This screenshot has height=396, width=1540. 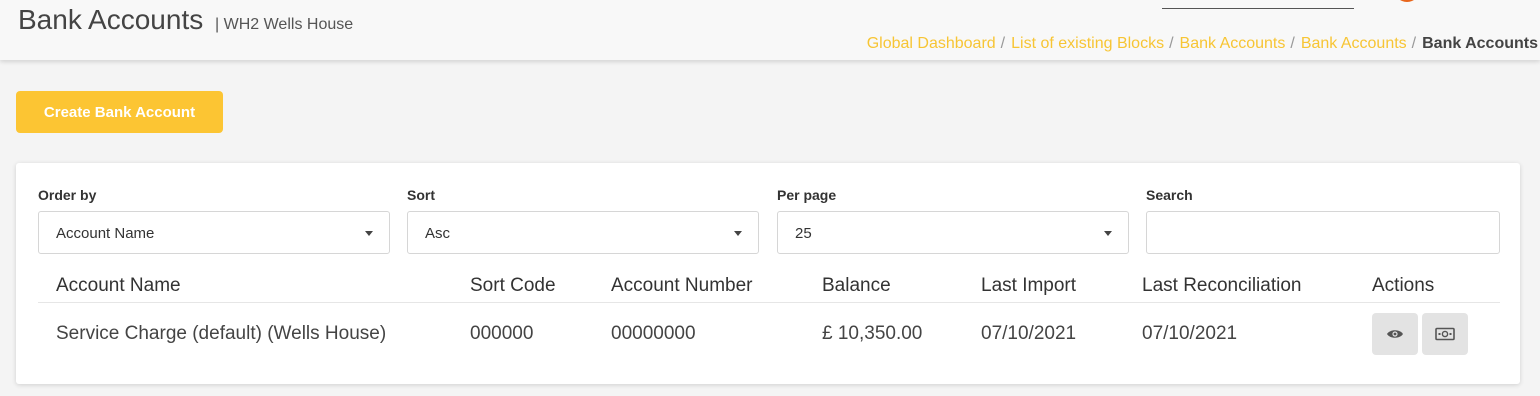 I want to click on breadcrumb-bank-accounts-1: Bank Accounts, so click(x=1233, y=43).